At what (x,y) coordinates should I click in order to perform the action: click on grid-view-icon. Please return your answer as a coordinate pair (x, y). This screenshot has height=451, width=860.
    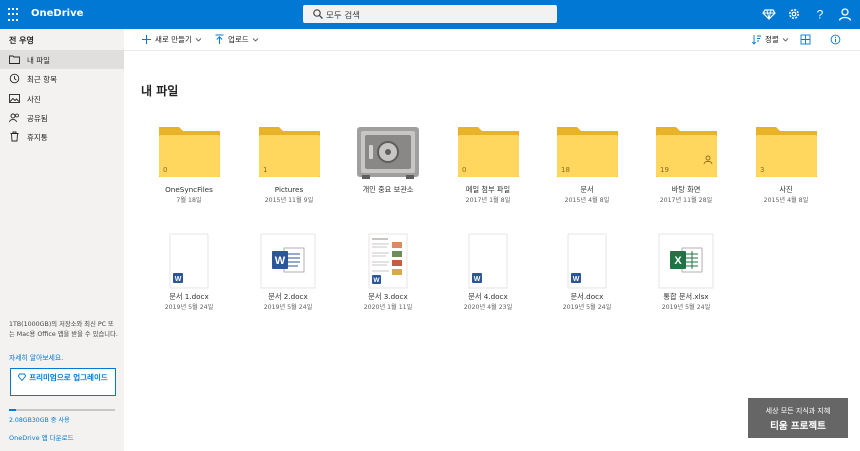
    Looking at the image, I should click on (805, 39).